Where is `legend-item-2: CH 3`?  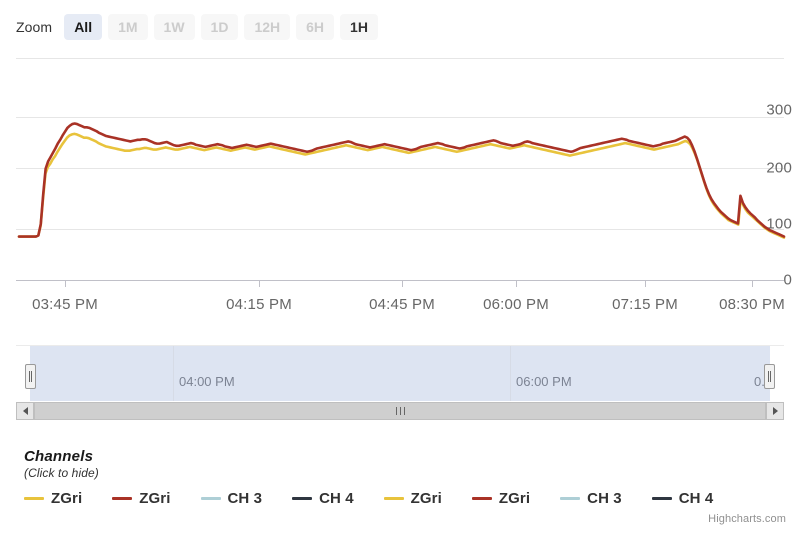 legend-item-2: CH 3 is located at coordinates (231, 498).